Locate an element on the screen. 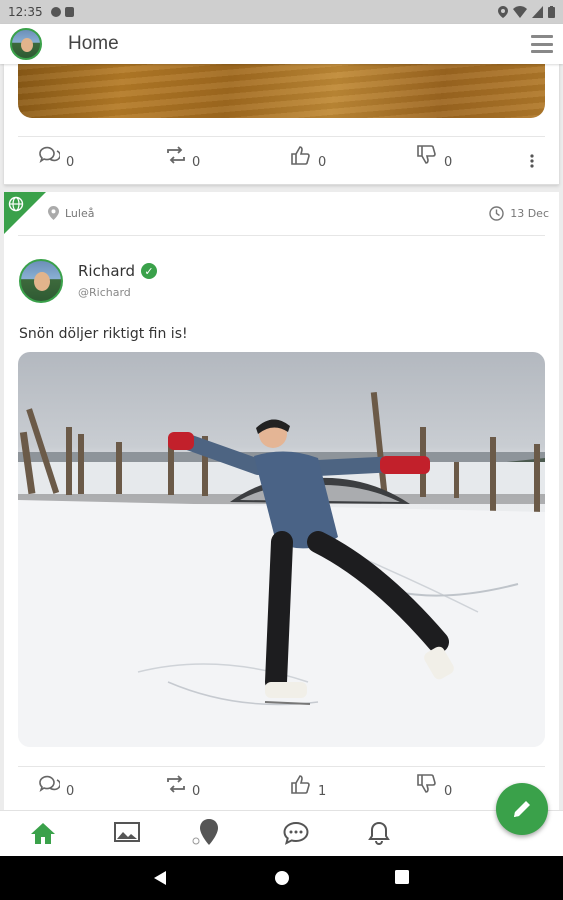 The image size is (563, 900). recents-icon is located at coordinates (402, 877).